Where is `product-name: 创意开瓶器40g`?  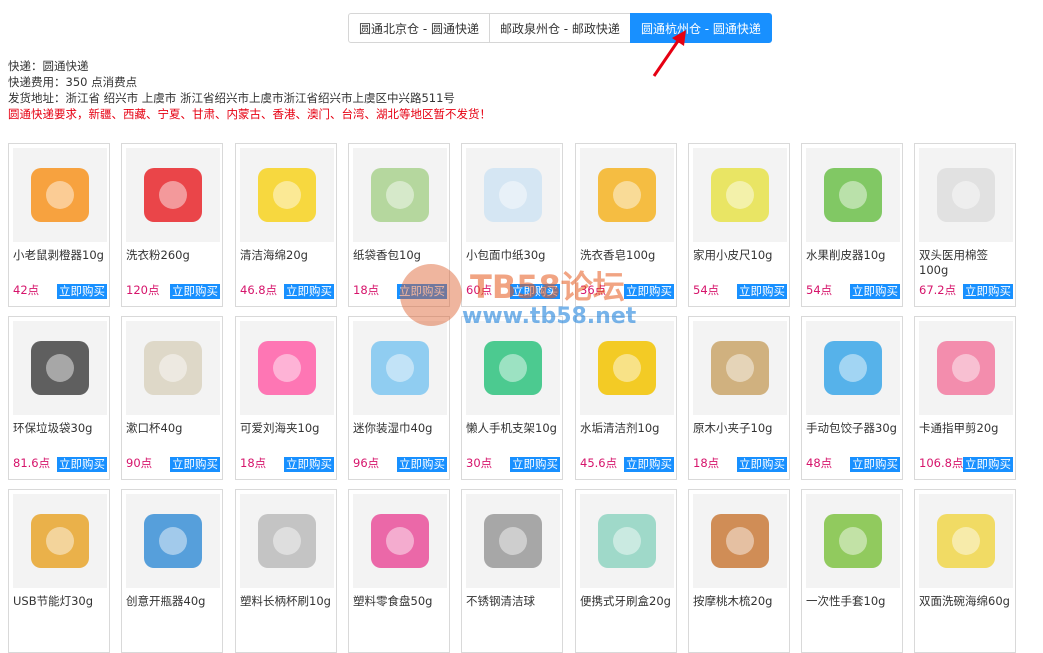
product-name: 创意开瓶器40g is located at coordinates (174, 601).